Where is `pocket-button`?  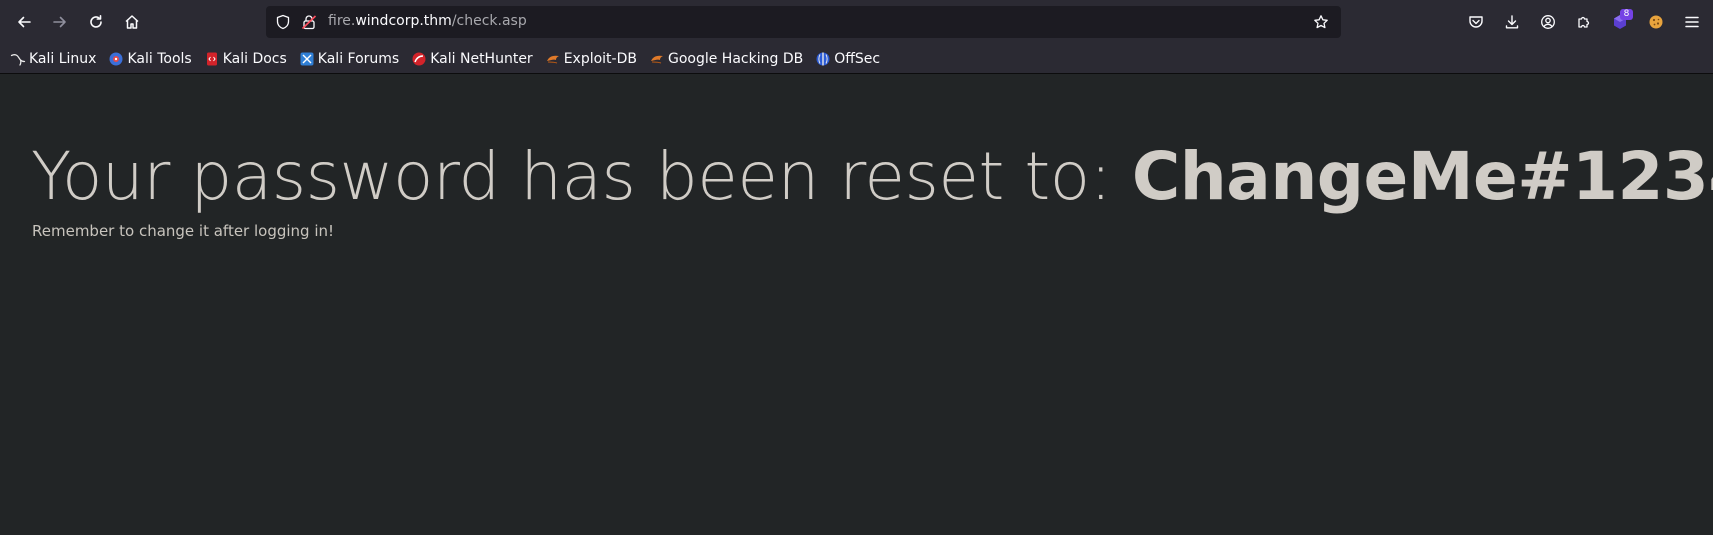 pocket-button is located at coordinates (1476, 22).